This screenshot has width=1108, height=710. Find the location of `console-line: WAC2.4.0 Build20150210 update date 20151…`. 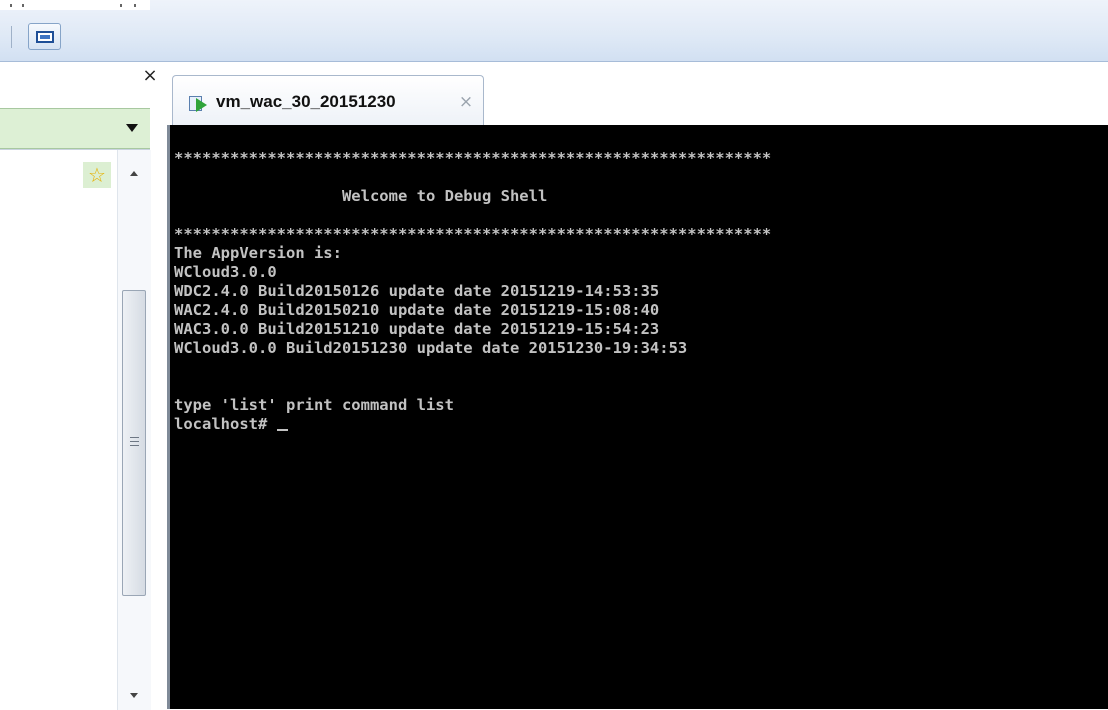

console-line: WAC2.4.0 Build20150210 update date 20151… is located at coordinates (417, 310).